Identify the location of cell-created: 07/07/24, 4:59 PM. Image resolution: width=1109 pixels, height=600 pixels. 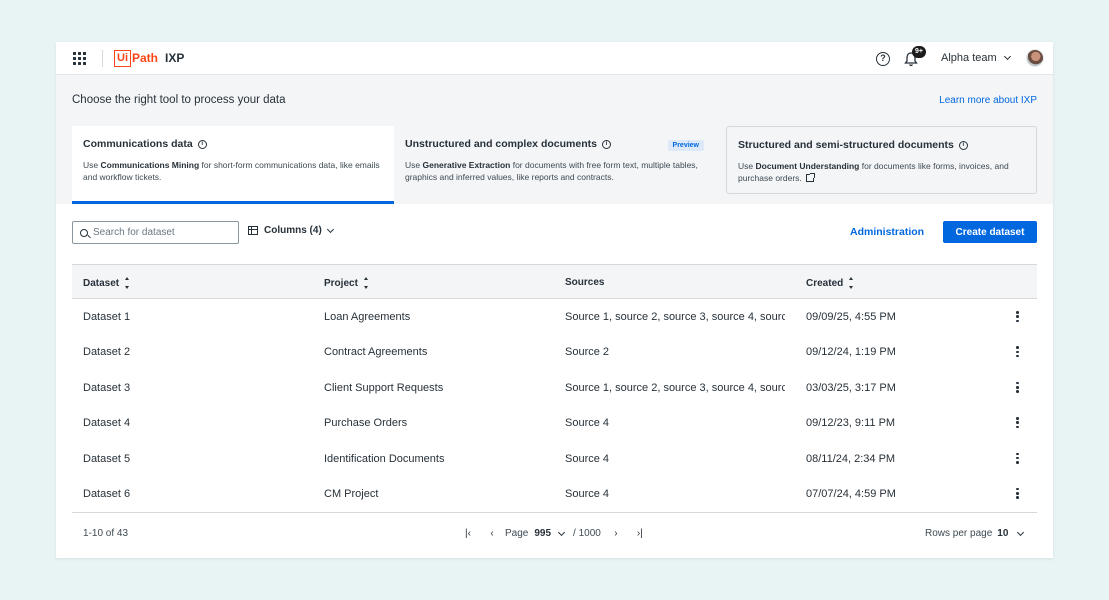
(851, 493).